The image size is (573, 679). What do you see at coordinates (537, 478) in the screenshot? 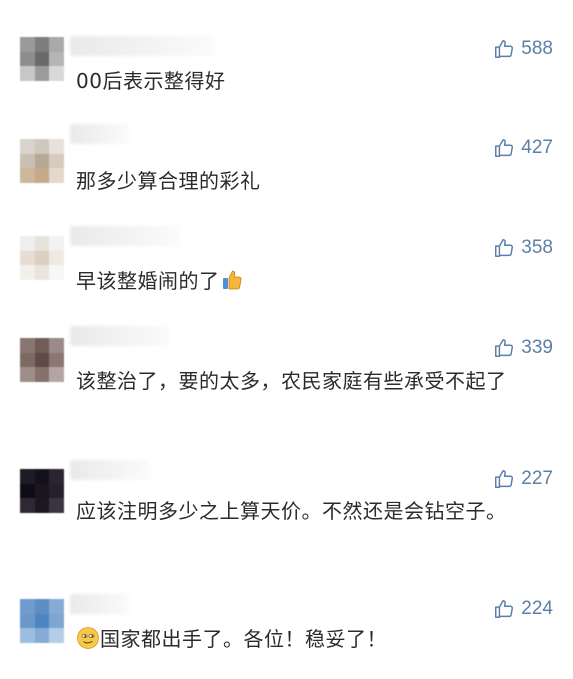
I see `like-count: 227` at bounding box center [537, 478].